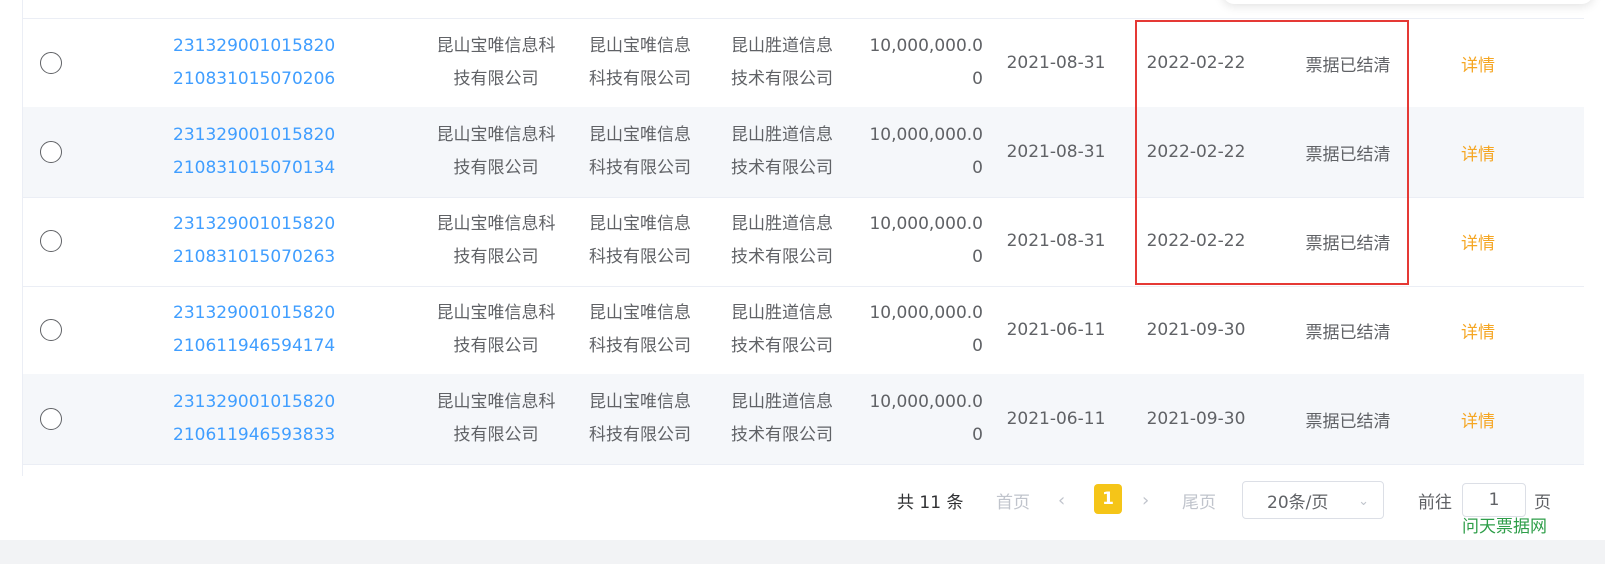 The width and height of the screenshot is (1605, 564). What do you see at coordinates (1363, 501) in the screenshot?
I see `chevron-down-icon: ⌄` at bounding box center [1363, 501].